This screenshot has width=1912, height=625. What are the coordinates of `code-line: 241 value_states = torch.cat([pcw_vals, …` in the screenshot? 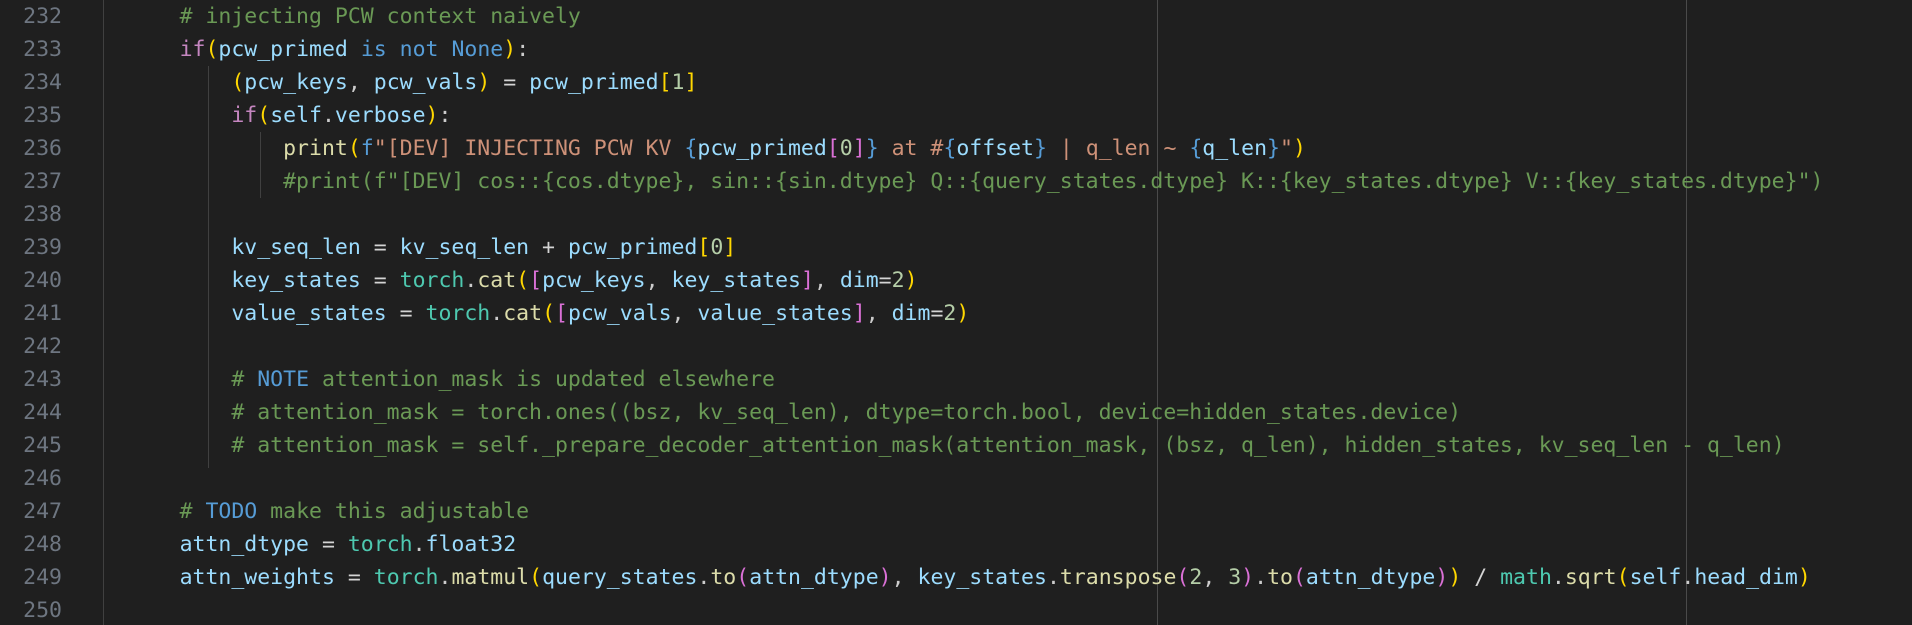 It's located at (956, 313).